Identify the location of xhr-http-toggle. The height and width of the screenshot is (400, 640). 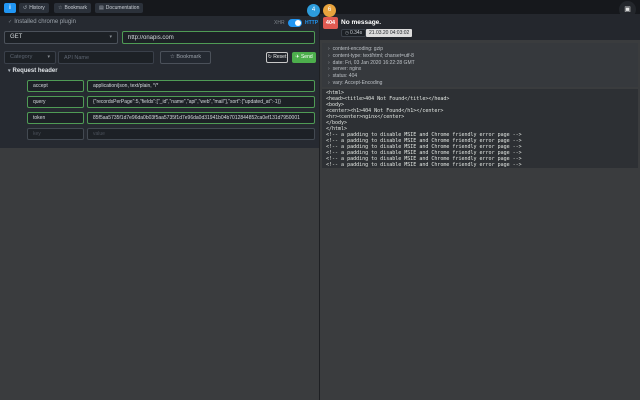
(295, 23).